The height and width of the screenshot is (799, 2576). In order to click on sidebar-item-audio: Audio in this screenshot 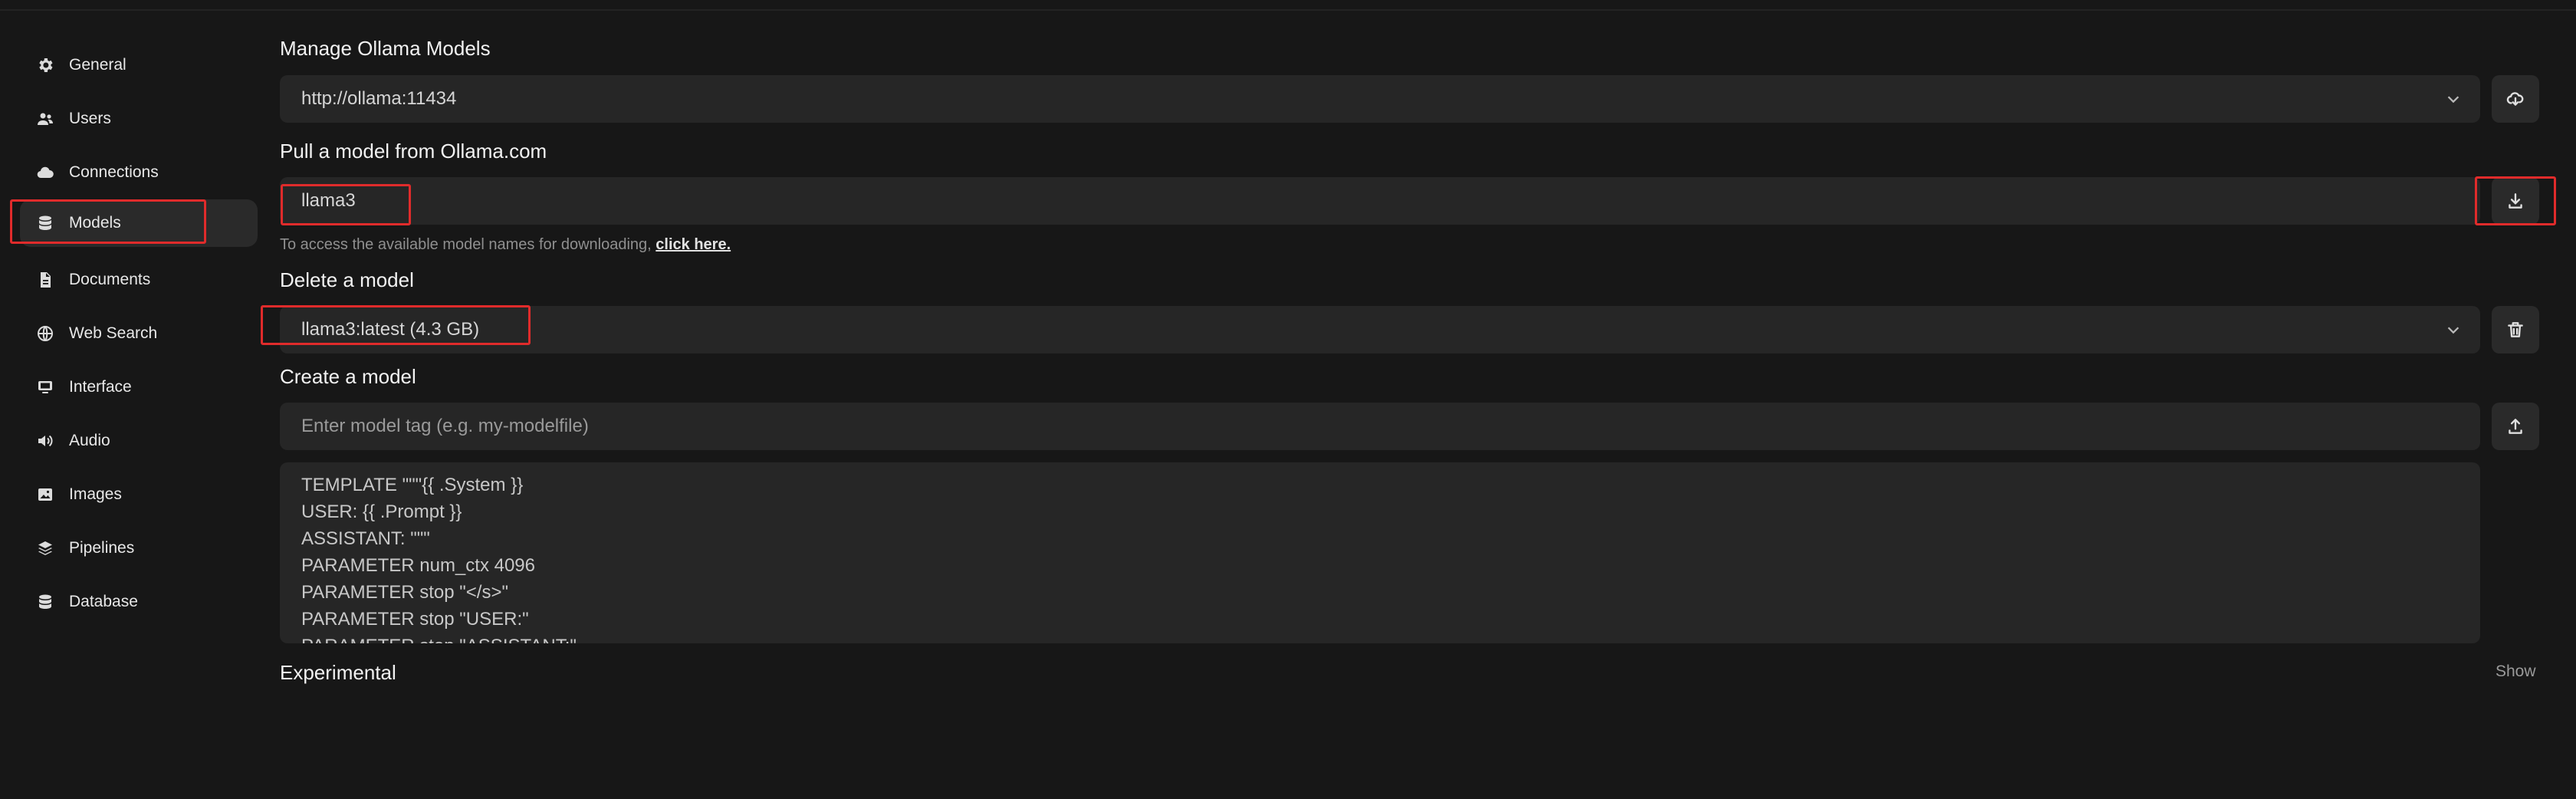, I will do `click(139, 441)`.